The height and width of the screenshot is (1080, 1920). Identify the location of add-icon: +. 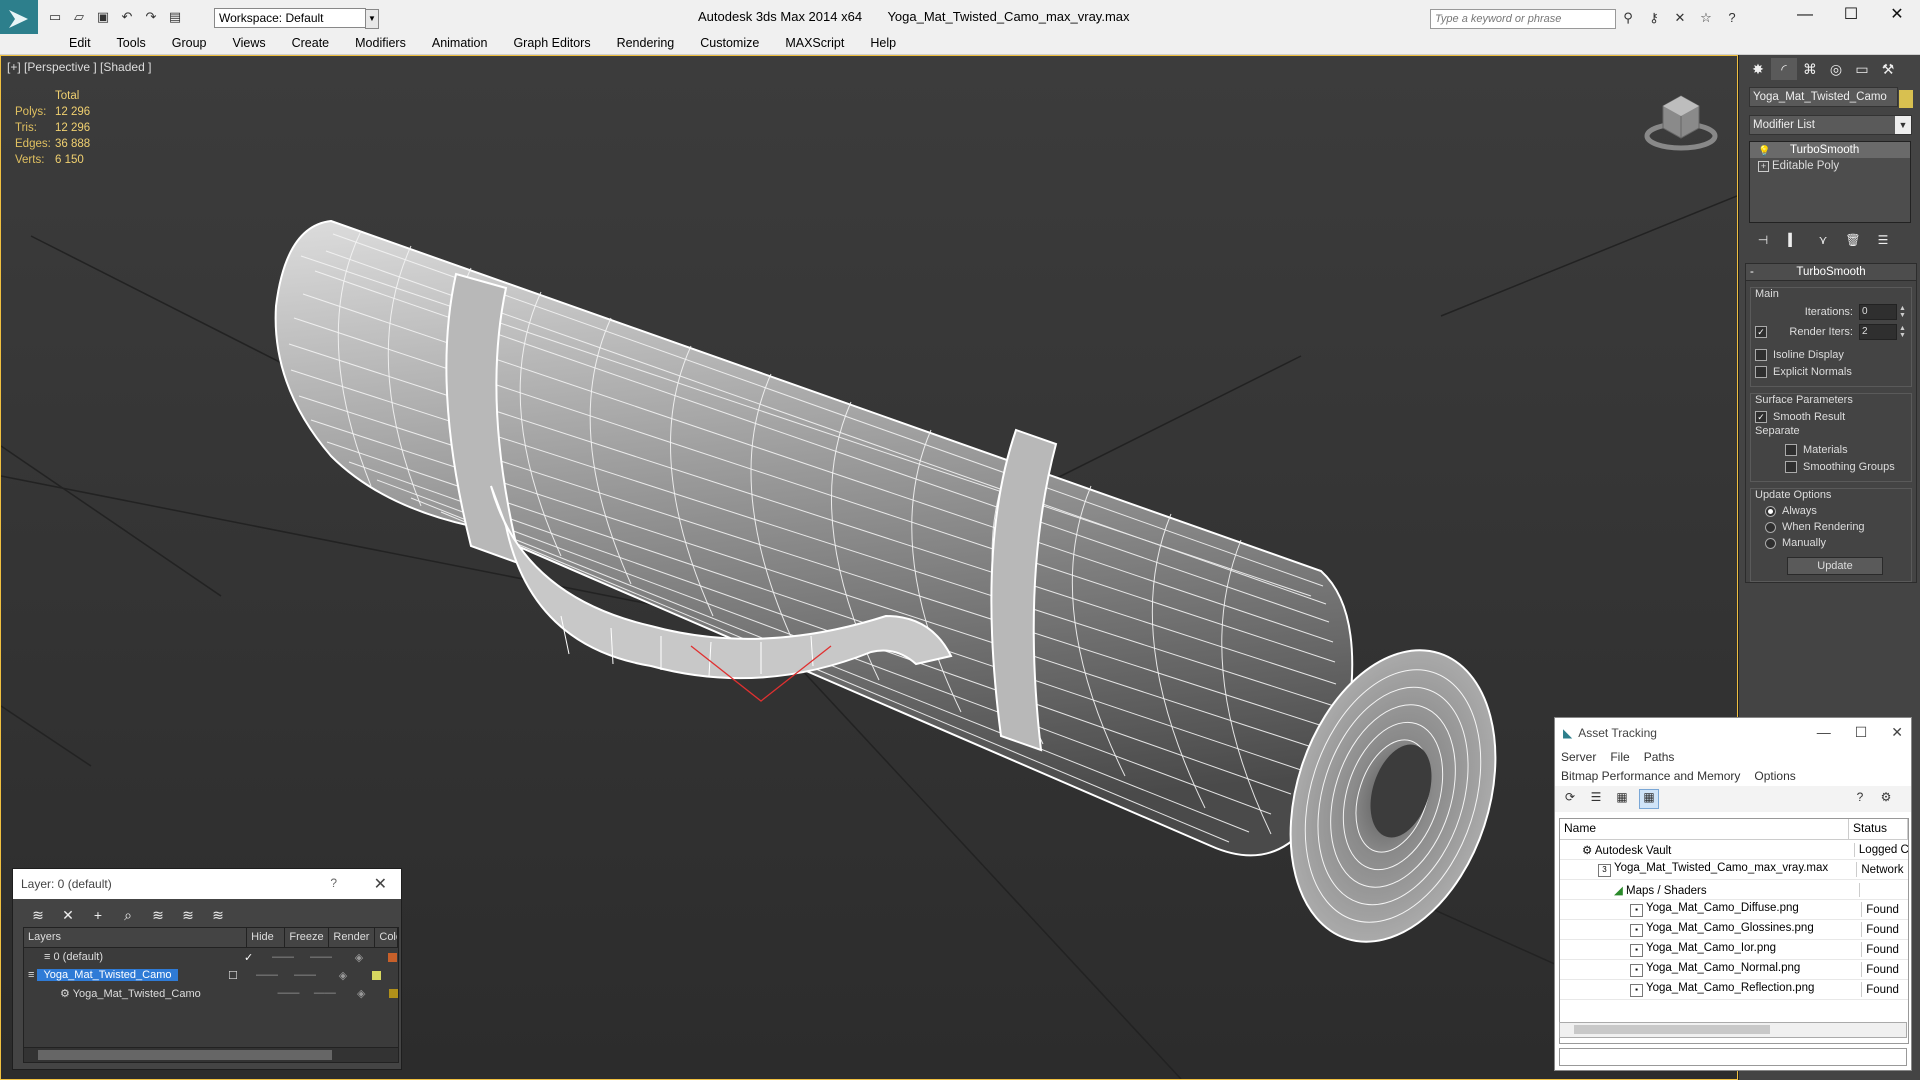
(98, 918).